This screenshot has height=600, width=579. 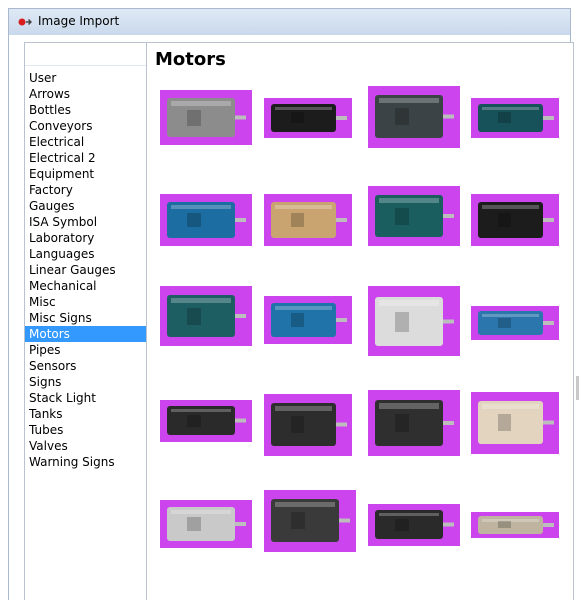 What do you see at coordinates (85, 462) in the screenshot?
I see `sidebar-item-warning-signs: Warning Signs` at bounding box center [85, 462].